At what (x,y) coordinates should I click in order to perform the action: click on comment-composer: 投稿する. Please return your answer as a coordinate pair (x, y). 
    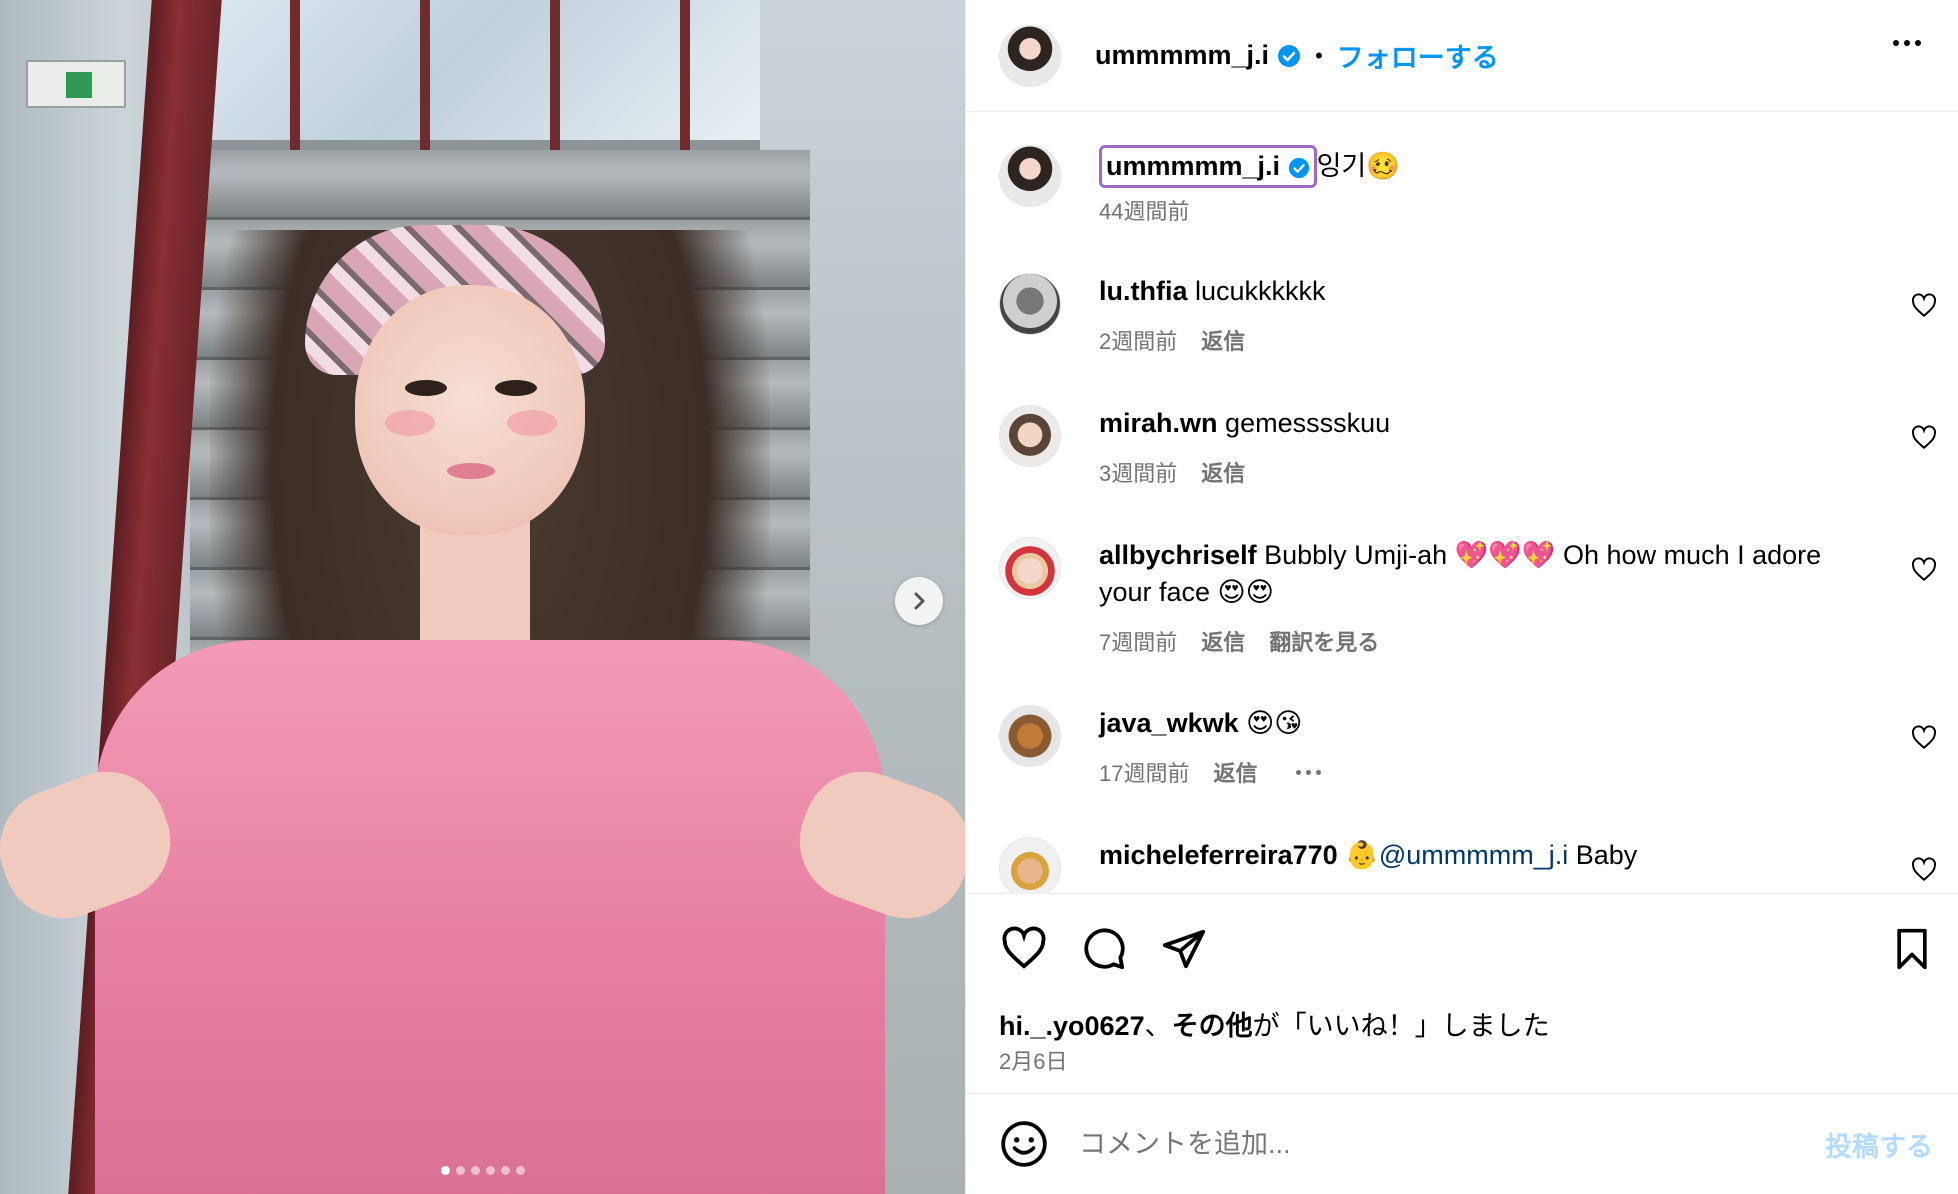
    Looking at the image, I should click on (1462, 1143).